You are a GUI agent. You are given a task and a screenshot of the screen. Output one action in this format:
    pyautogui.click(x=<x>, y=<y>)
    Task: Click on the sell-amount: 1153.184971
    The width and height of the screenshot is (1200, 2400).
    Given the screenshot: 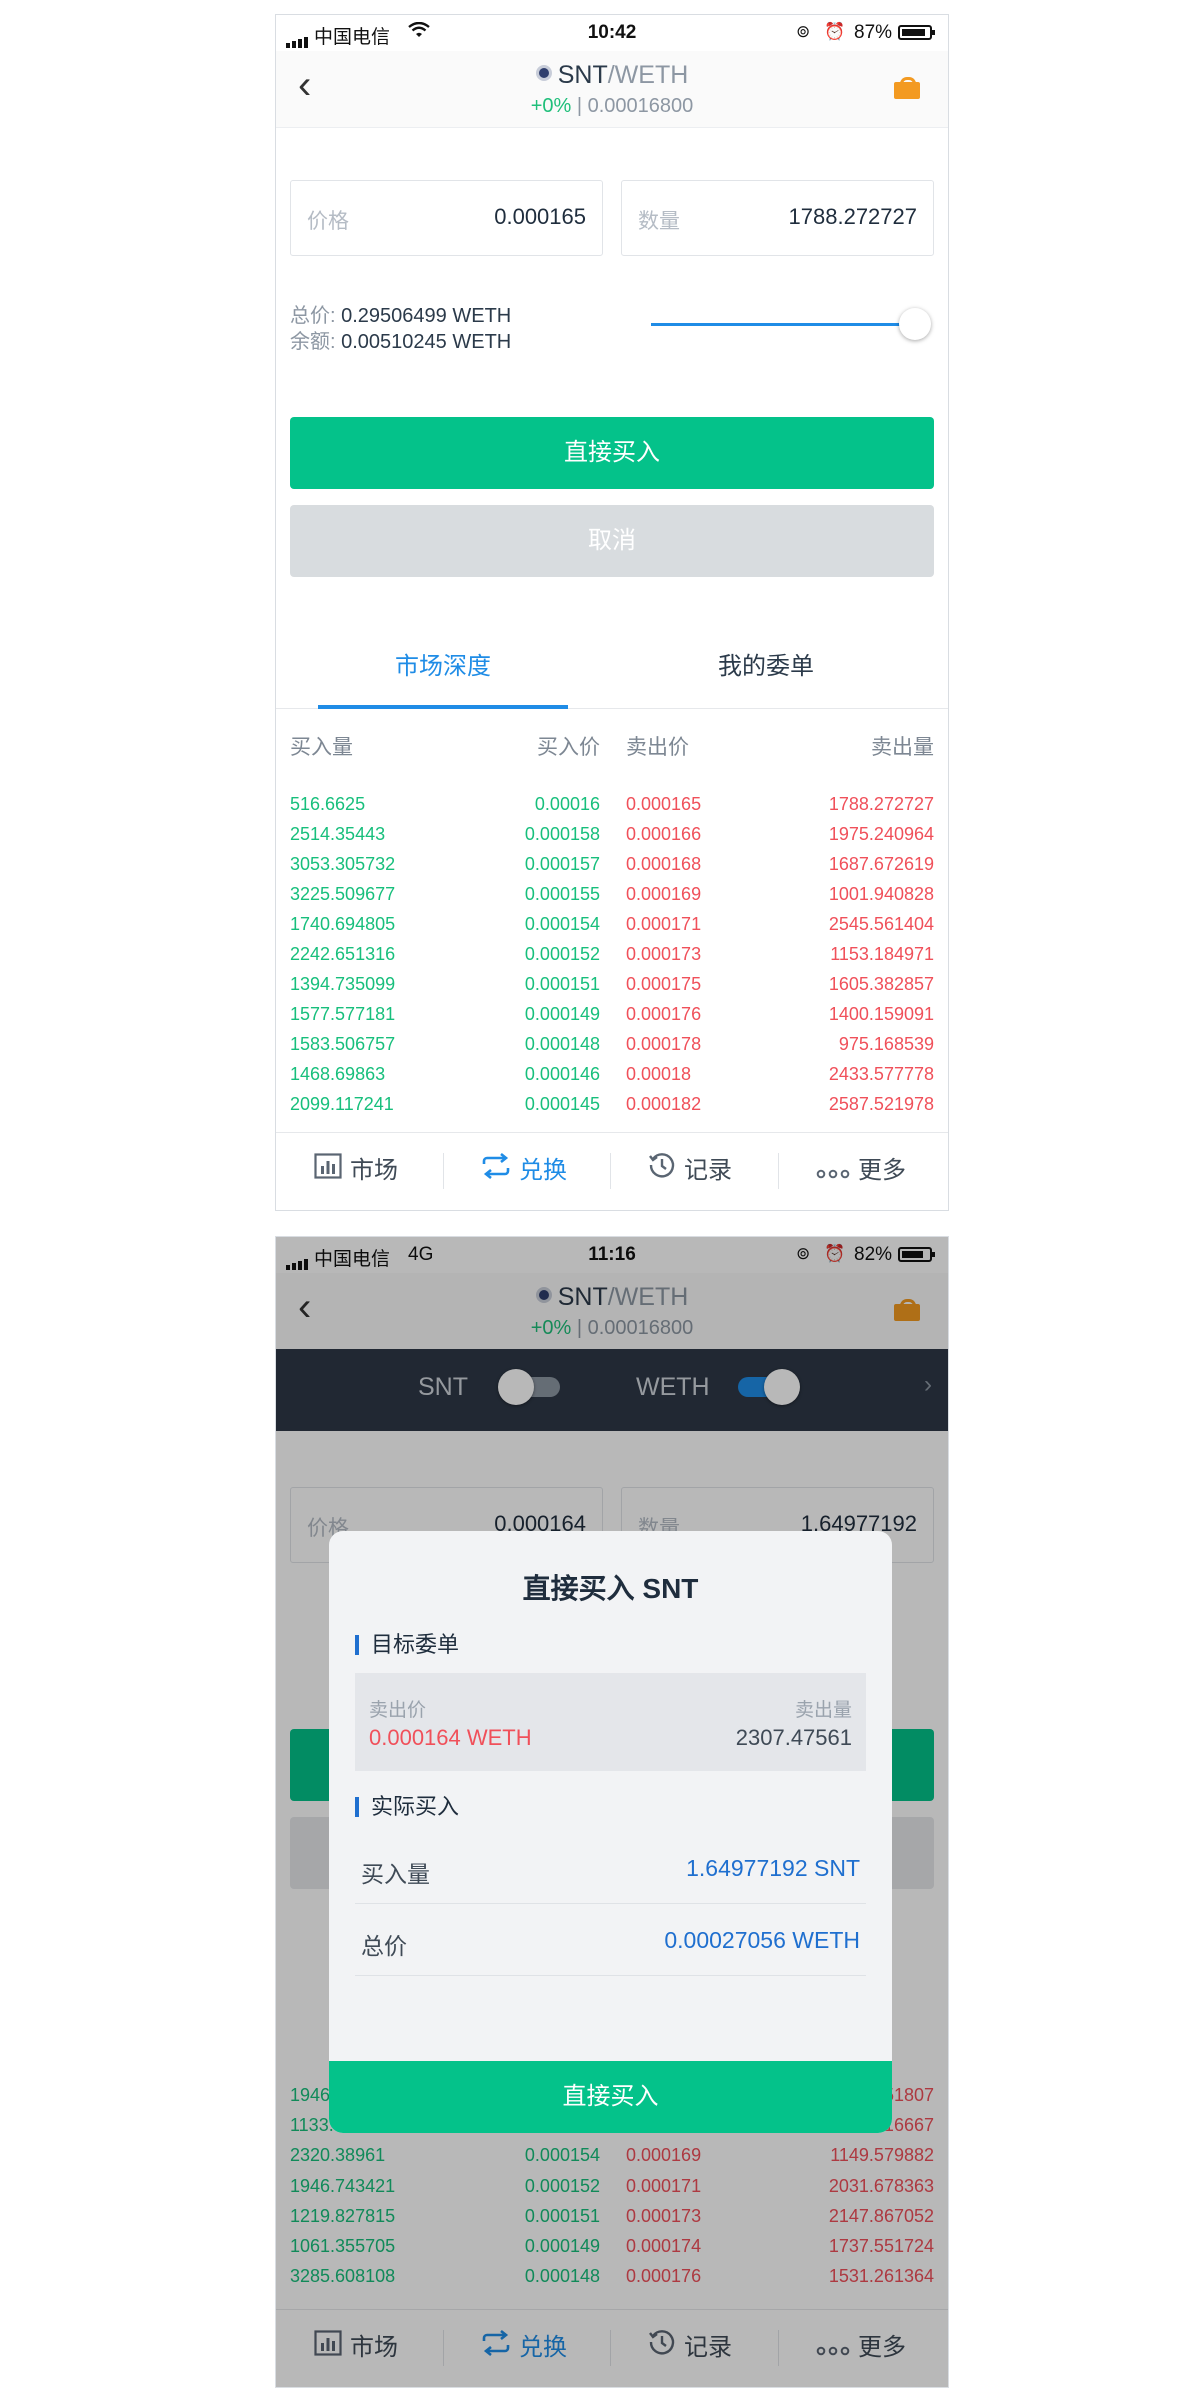 What is the action you would take?
    pyautogui.click(x=882, y=954)
    